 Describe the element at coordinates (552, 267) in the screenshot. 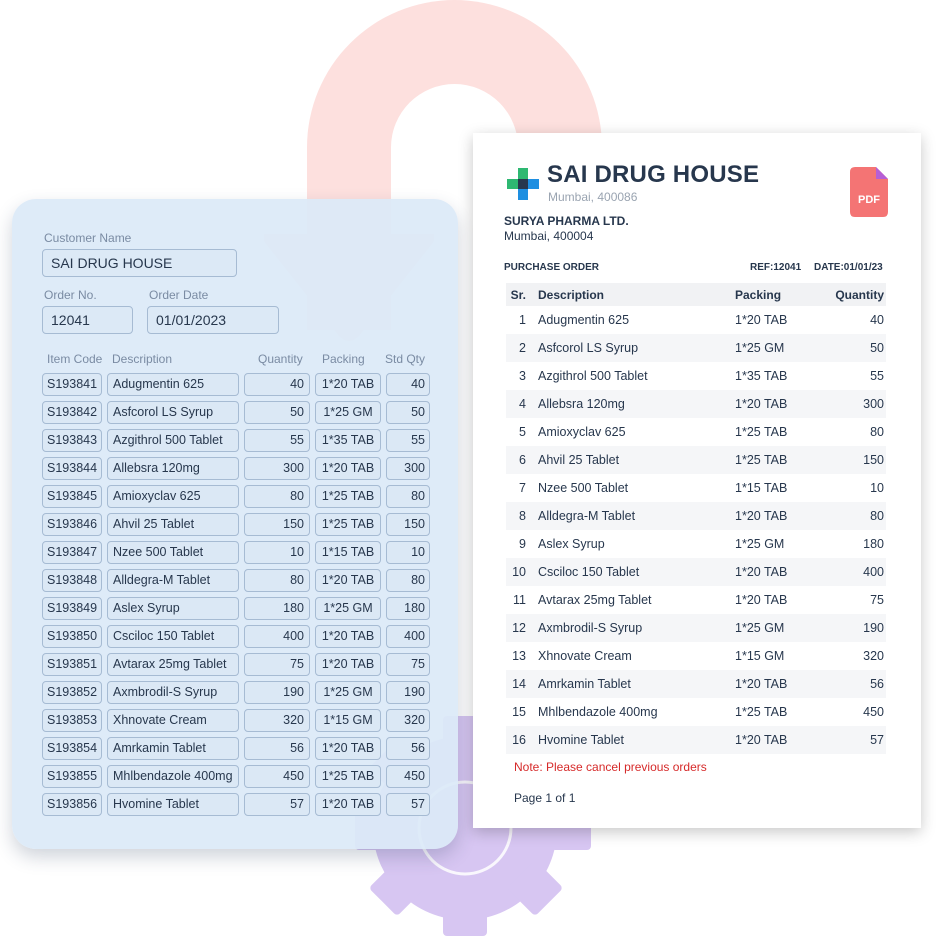

I see `purchase-order-heading: PURCHASE ORDER` at that location.